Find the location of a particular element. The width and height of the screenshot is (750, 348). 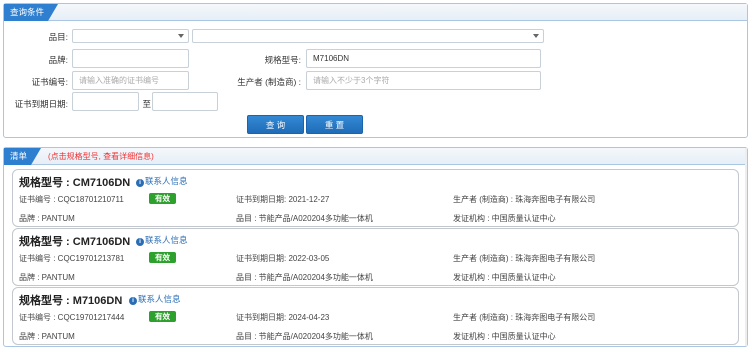

brand-label: 品牌: is located at coordinates (58, 60).